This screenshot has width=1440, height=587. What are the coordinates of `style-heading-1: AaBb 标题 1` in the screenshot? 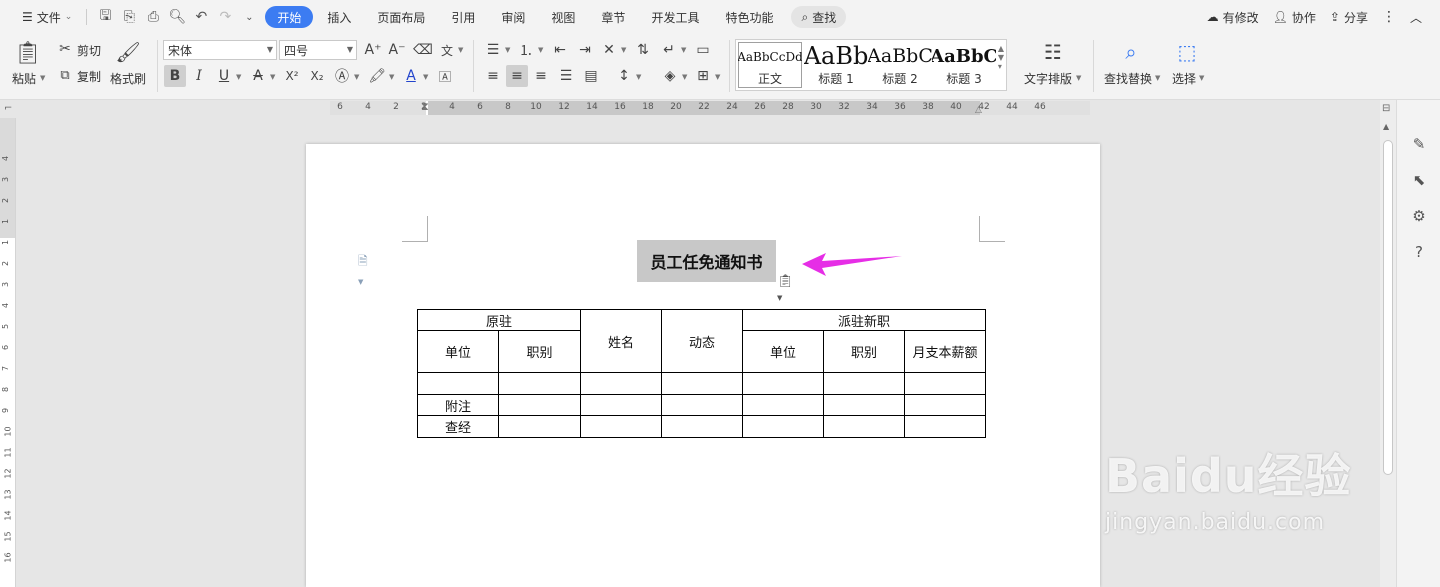 It's located at (836, 65).